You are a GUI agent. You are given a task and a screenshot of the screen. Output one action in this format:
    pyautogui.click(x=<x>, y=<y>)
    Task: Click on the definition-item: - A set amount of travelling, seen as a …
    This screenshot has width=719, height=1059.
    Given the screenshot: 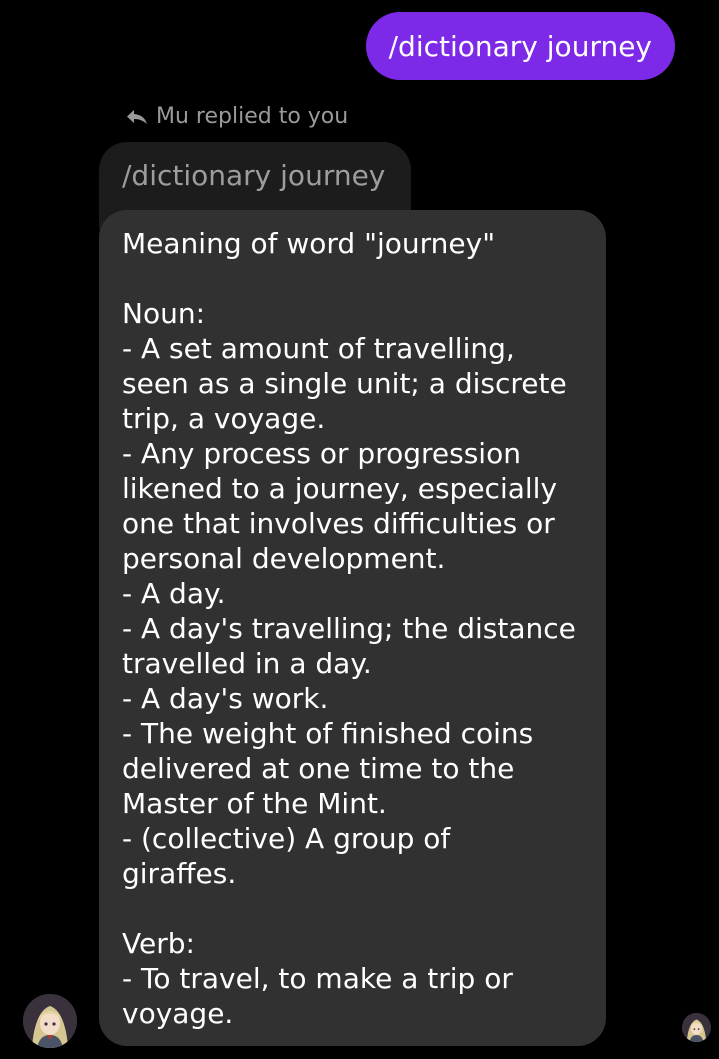 What is the action you would take?
    pyautogui.click(x=344, y=383)
    